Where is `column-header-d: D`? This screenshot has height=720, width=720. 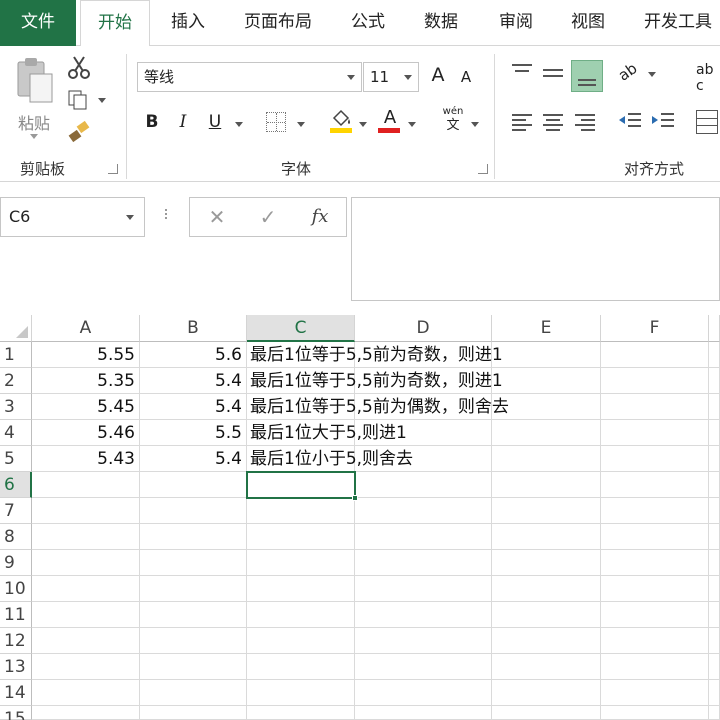 column-header-d: D is located at coordinates (423, 328).